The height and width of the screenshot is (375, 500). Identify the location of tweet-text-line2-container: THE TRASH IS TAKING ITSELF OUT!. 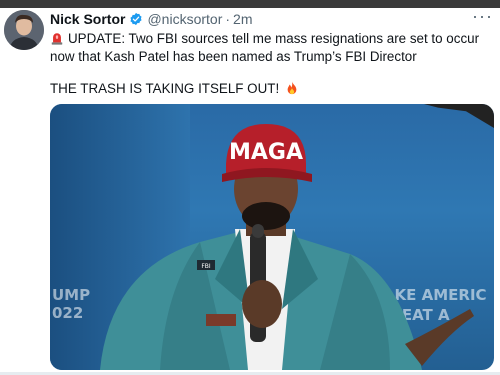
(174, 89).